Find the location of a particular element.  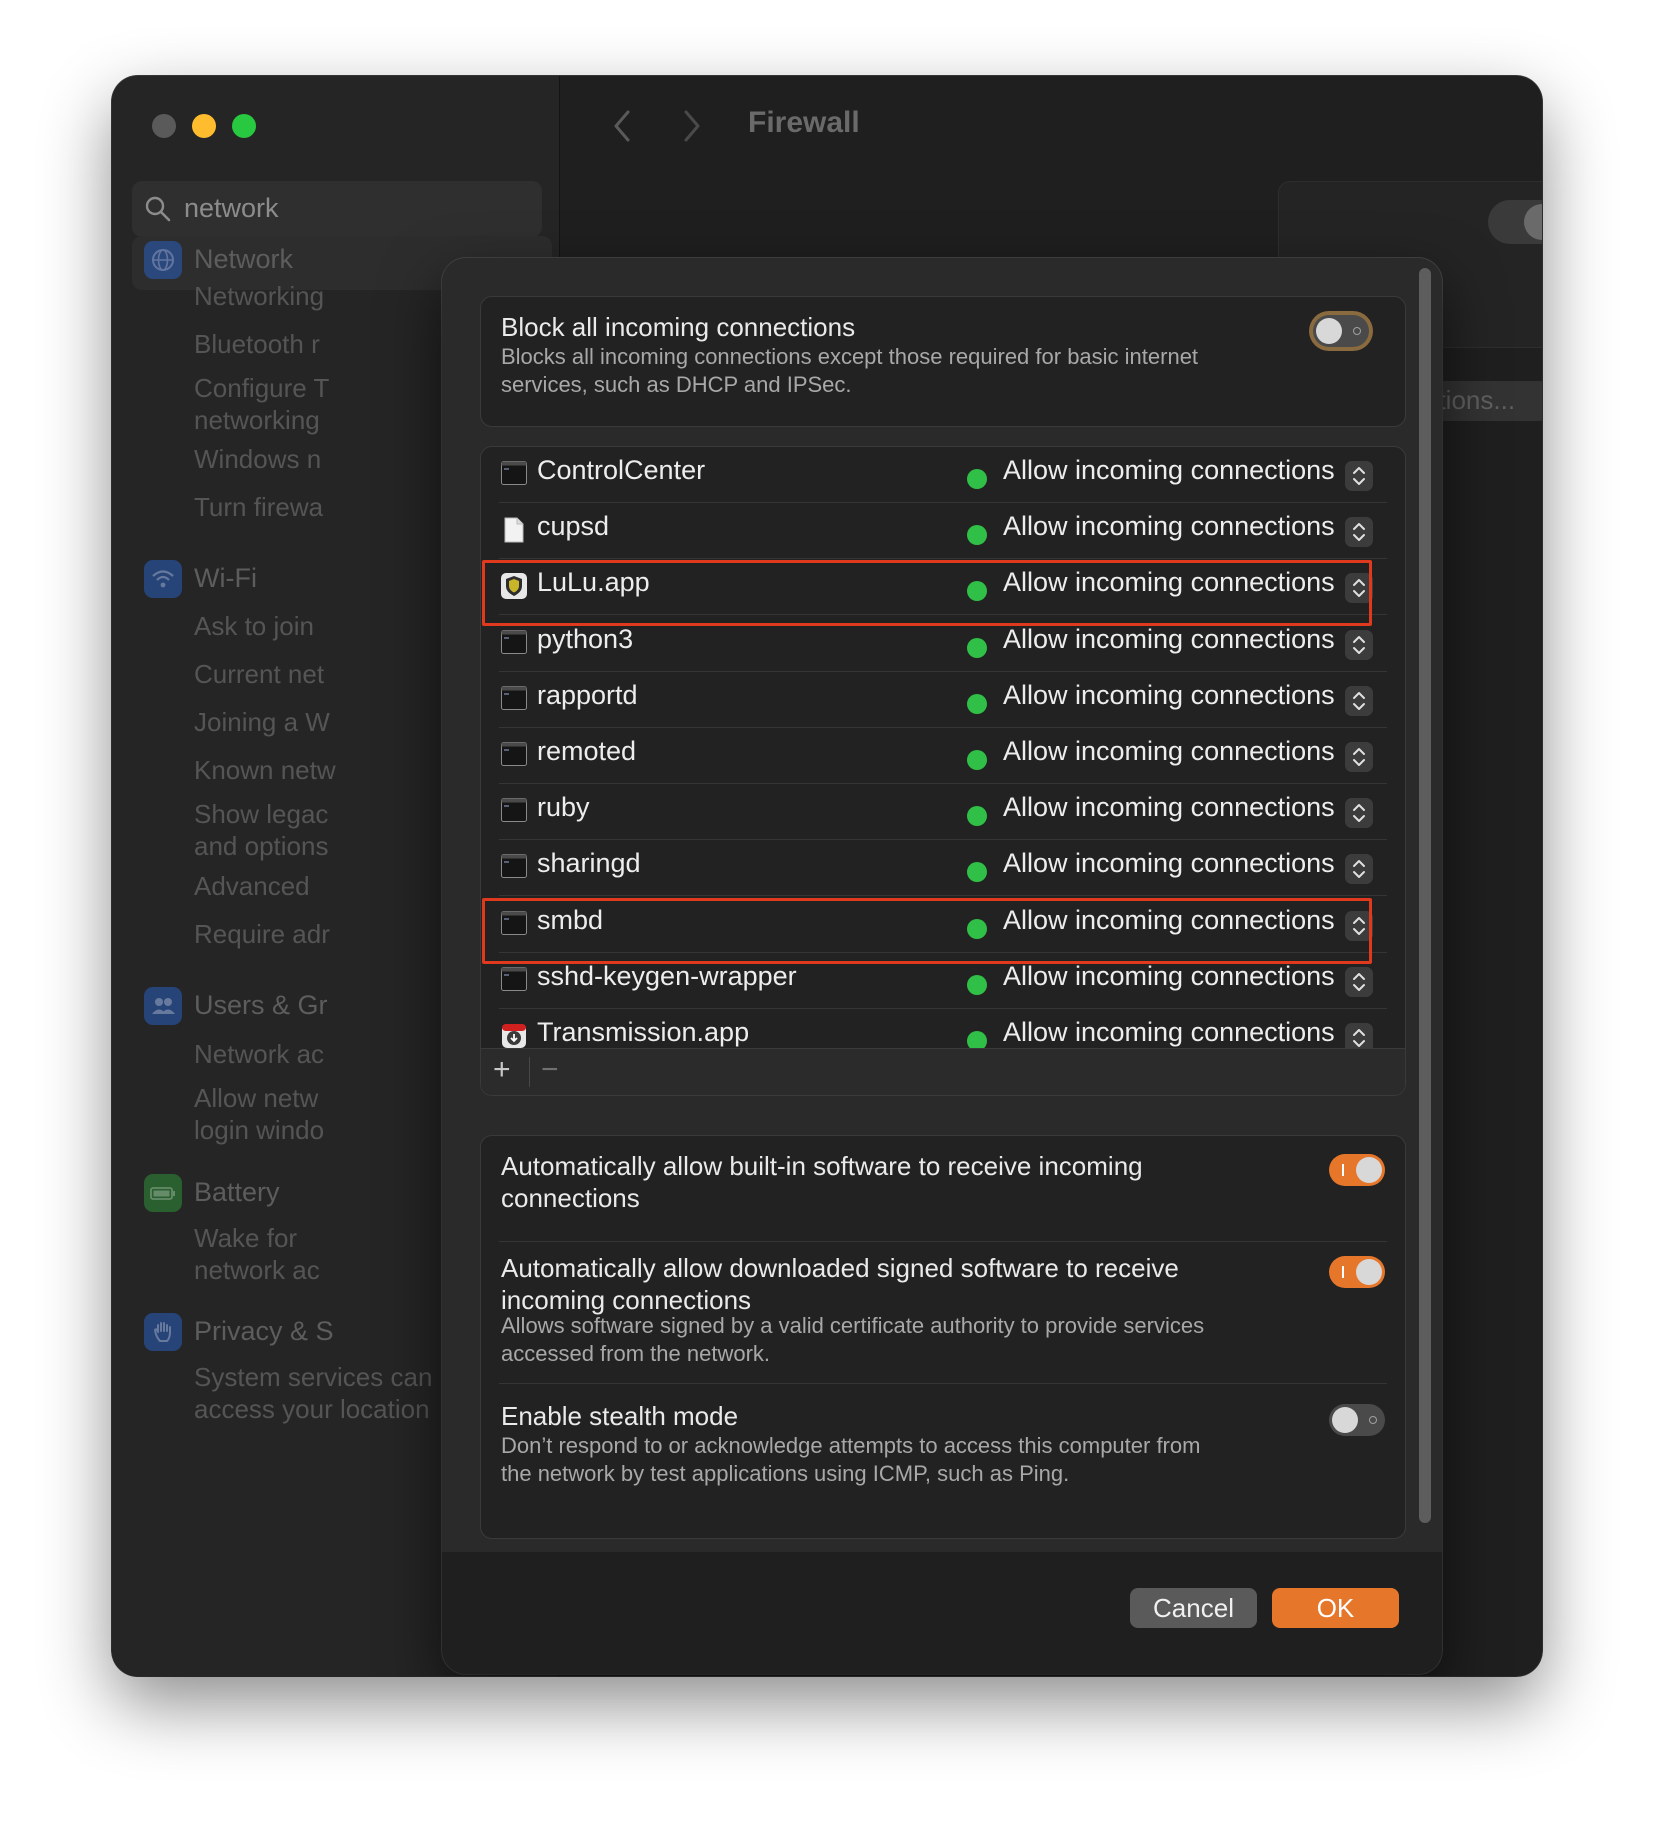

sidebar-result-item: Show legac and options is located at coordinates (261, 830).